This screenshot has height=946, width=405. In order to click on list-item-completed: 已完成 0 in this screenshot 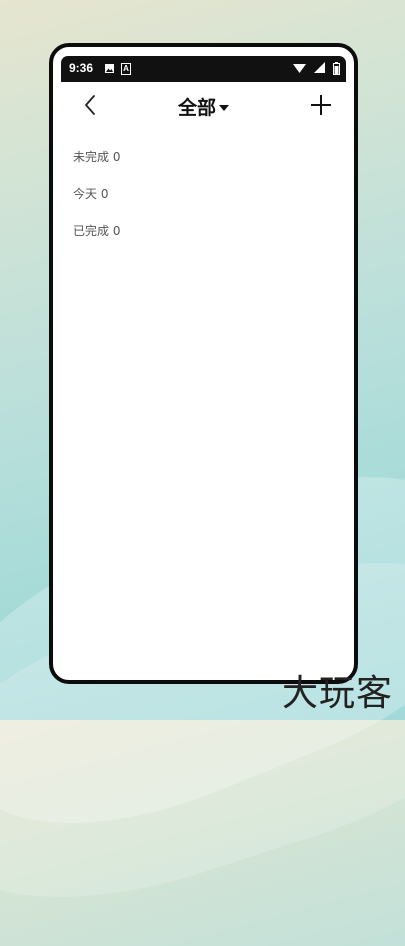, I will do `click(203, 239)`.